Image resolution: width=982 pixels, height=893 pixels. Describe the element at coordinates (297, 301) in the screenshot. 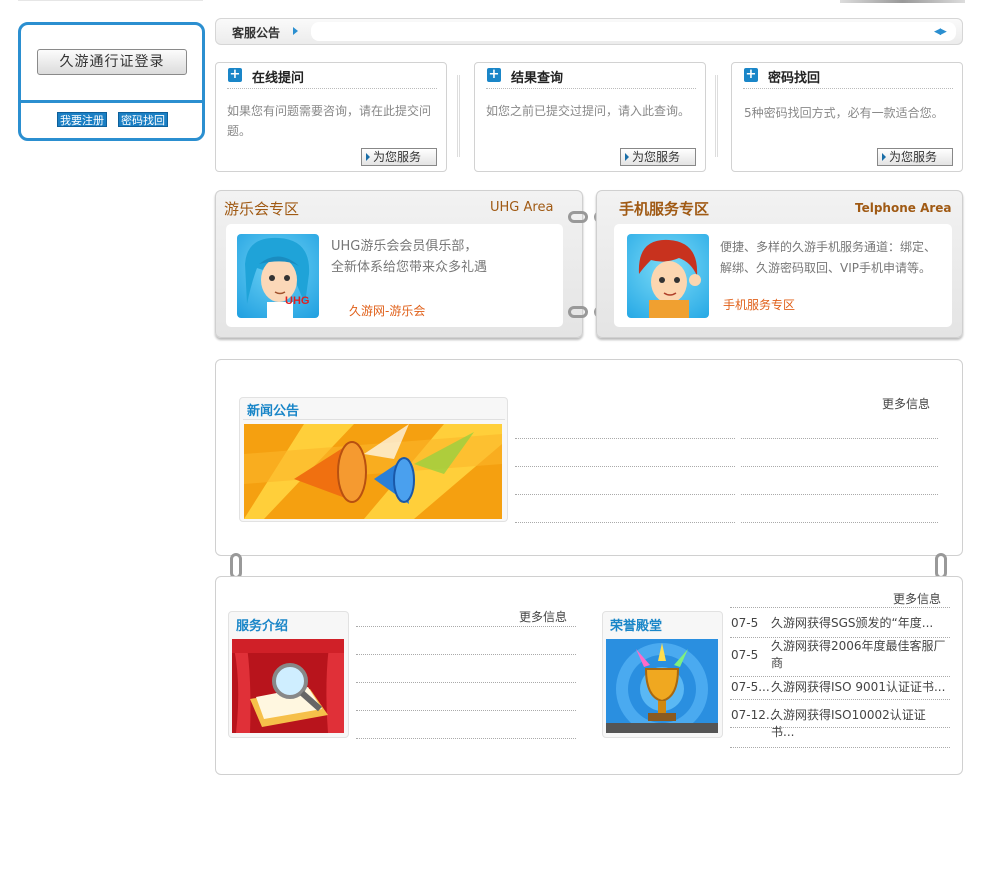

I see `uhg-badge: UHG` at that location.